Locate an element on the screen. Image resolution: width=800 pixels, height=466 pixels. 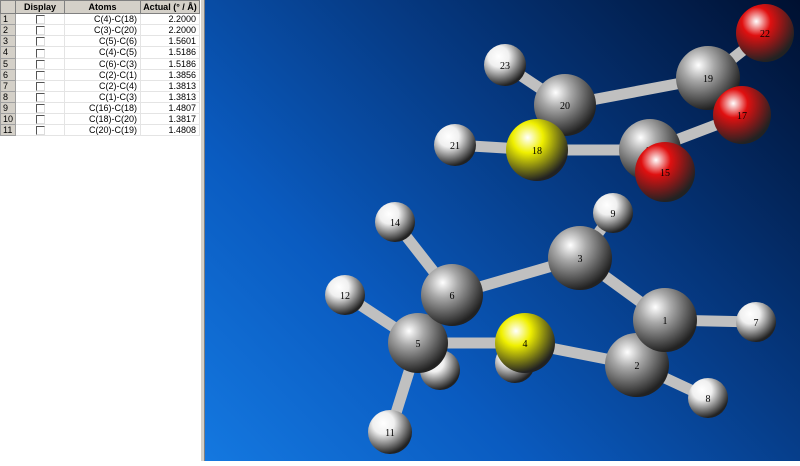
atom-label: 14 is located at coordinates (395, 223).